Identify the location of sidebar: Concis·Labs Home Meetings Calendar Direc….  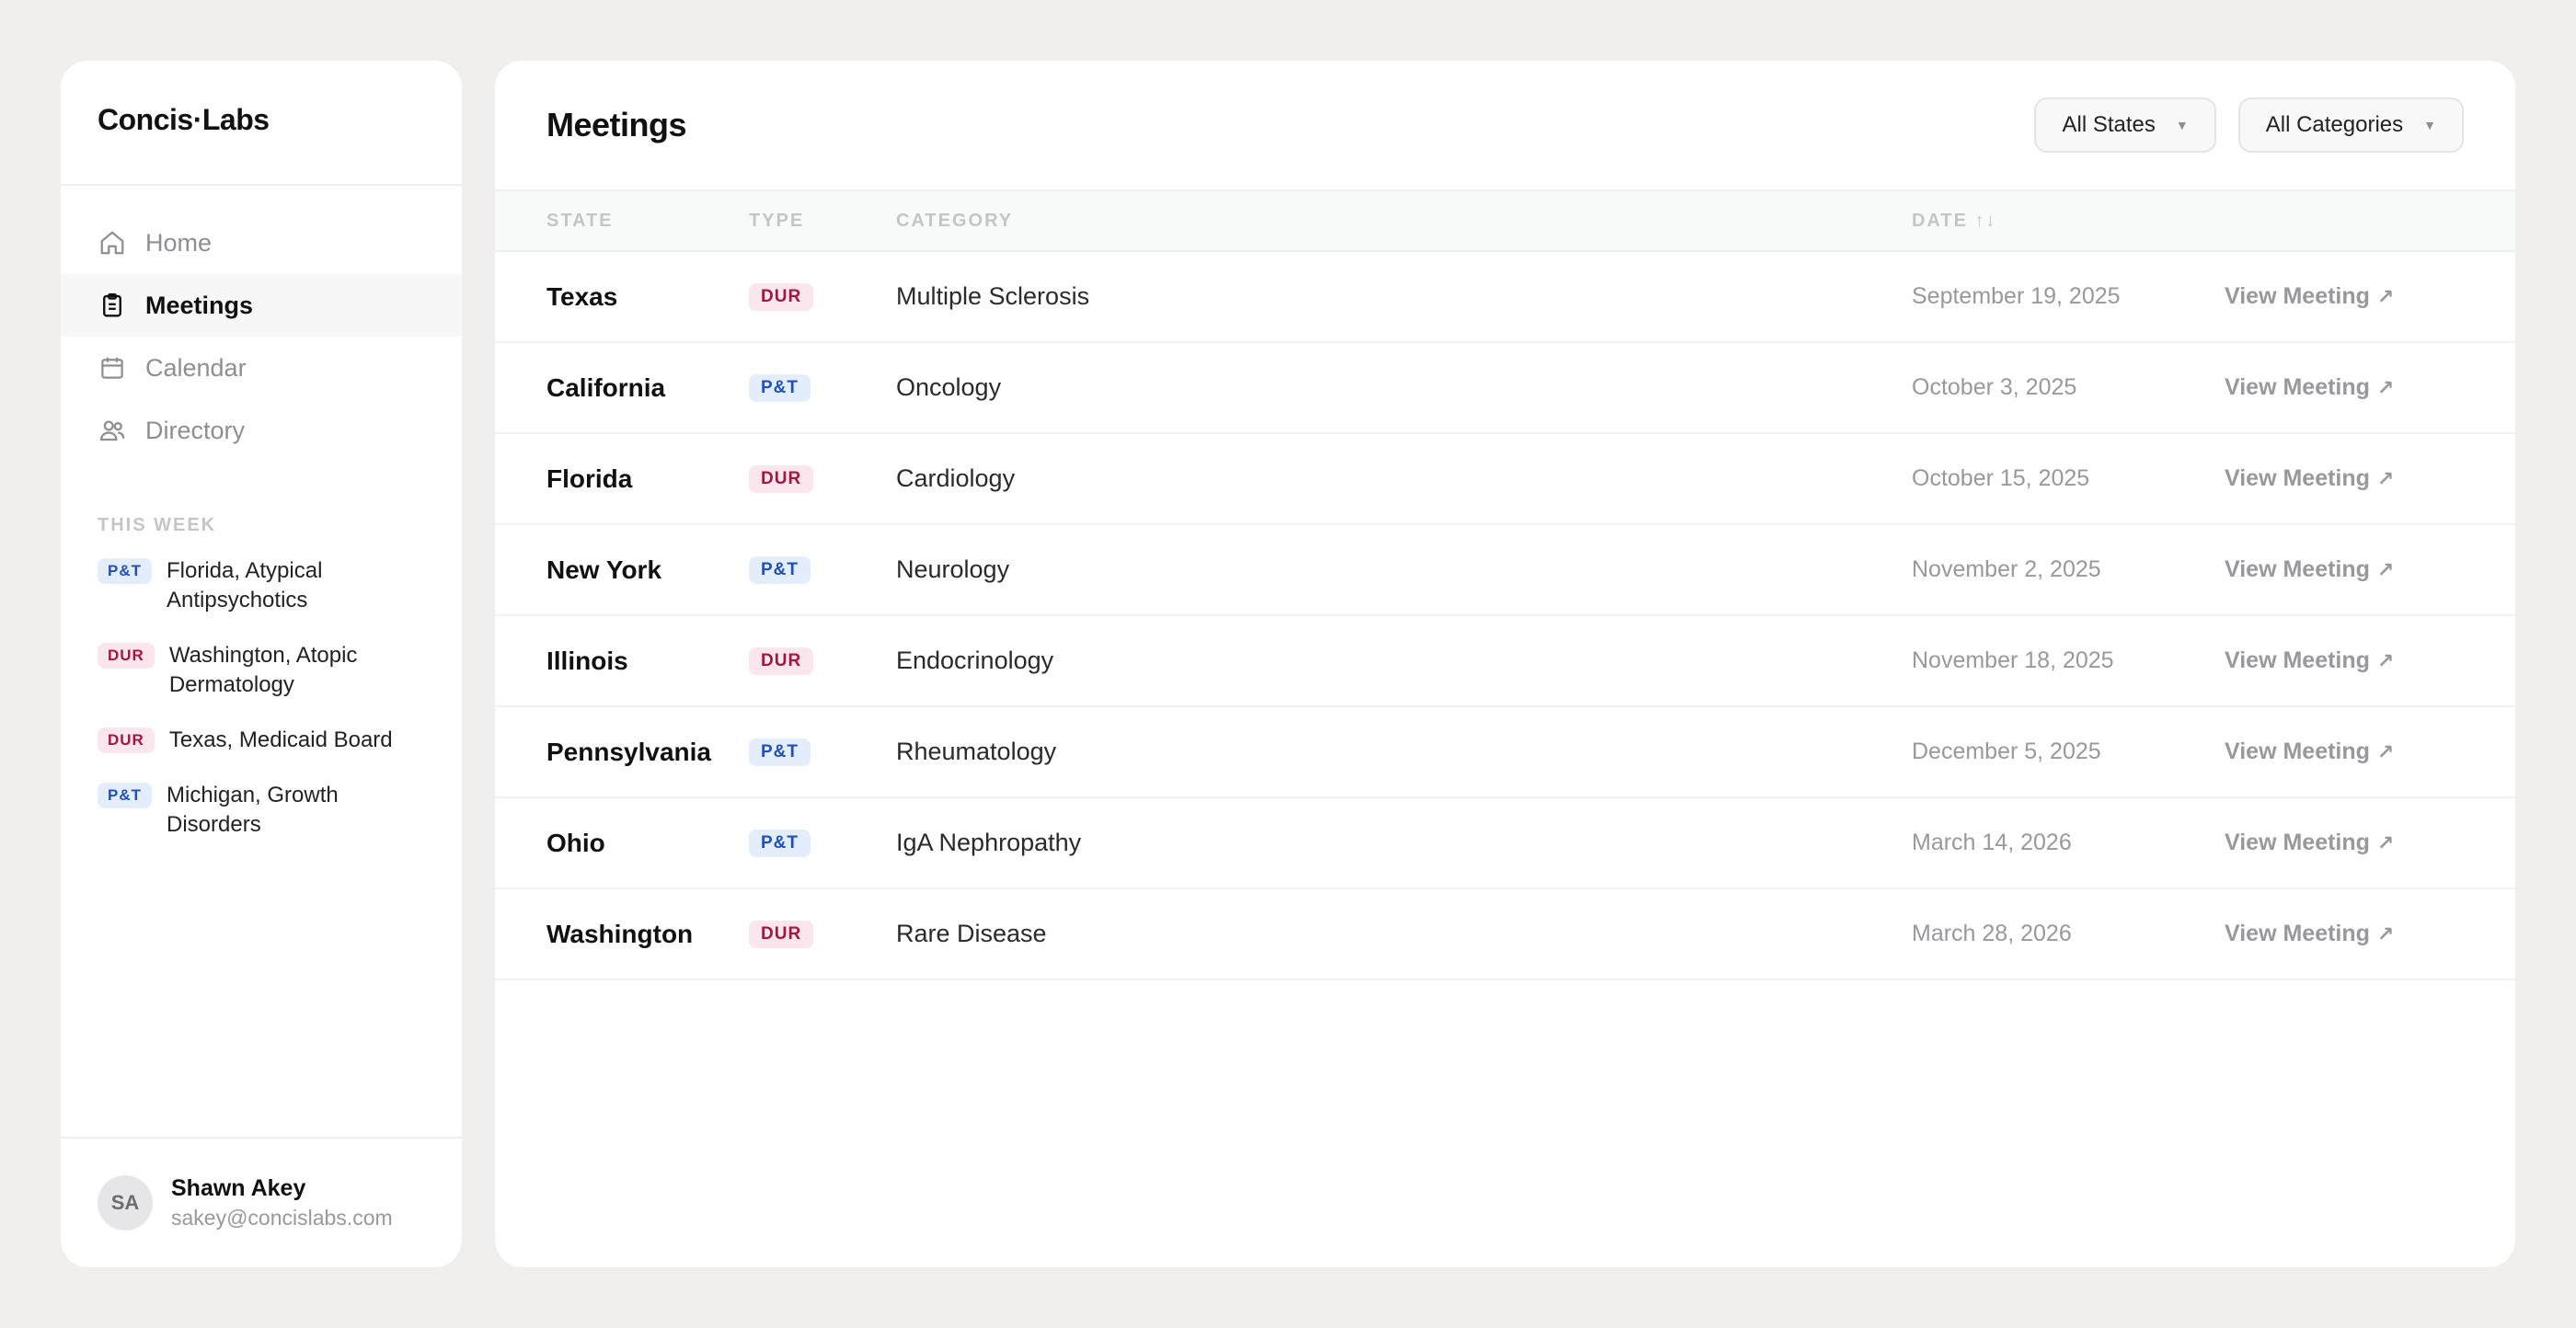
(261, 664).